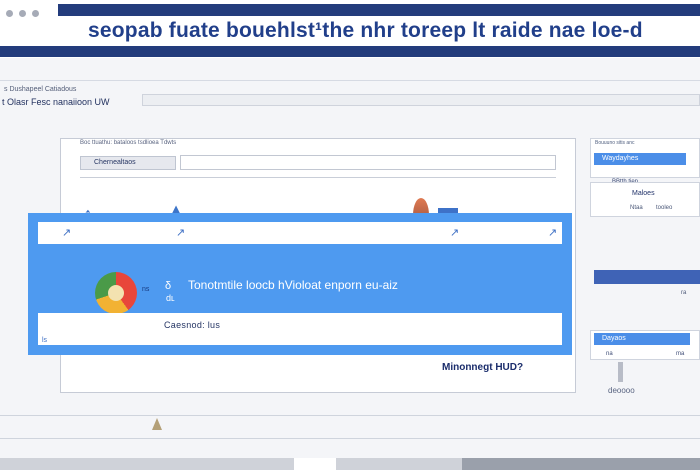  Describe the element at coordinates (170, 298) in the screenshot. I see `dialog-sign: dʟ` at that location.